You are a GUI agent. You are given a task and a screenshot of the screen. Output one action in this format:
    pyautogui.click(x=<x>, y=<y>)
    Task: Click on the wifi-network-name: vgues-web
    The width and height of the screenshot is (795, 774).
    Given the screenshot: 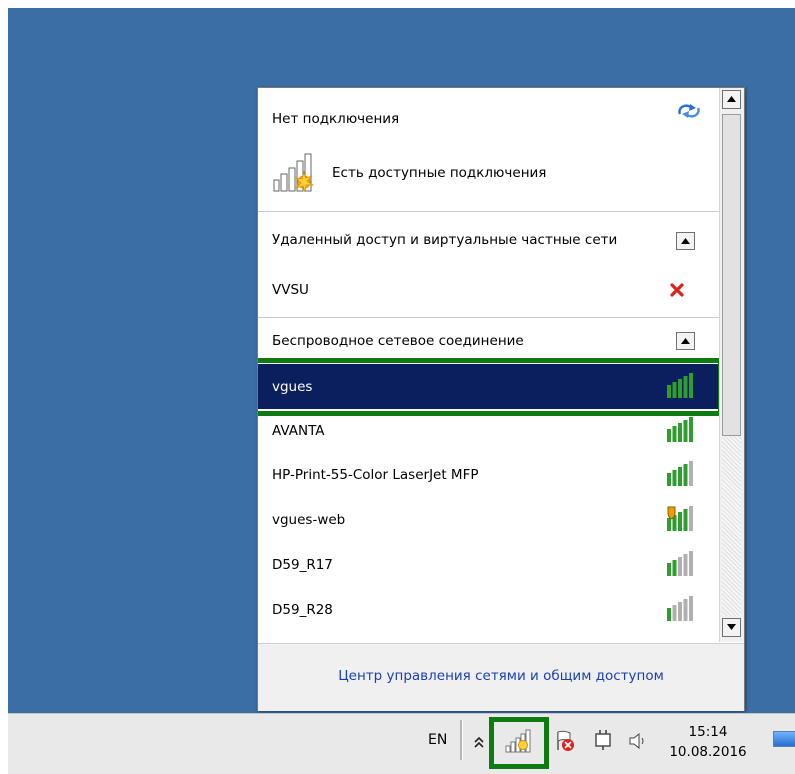 What is the action you would take?
    pyautogui.click(x=309, y=519)
    